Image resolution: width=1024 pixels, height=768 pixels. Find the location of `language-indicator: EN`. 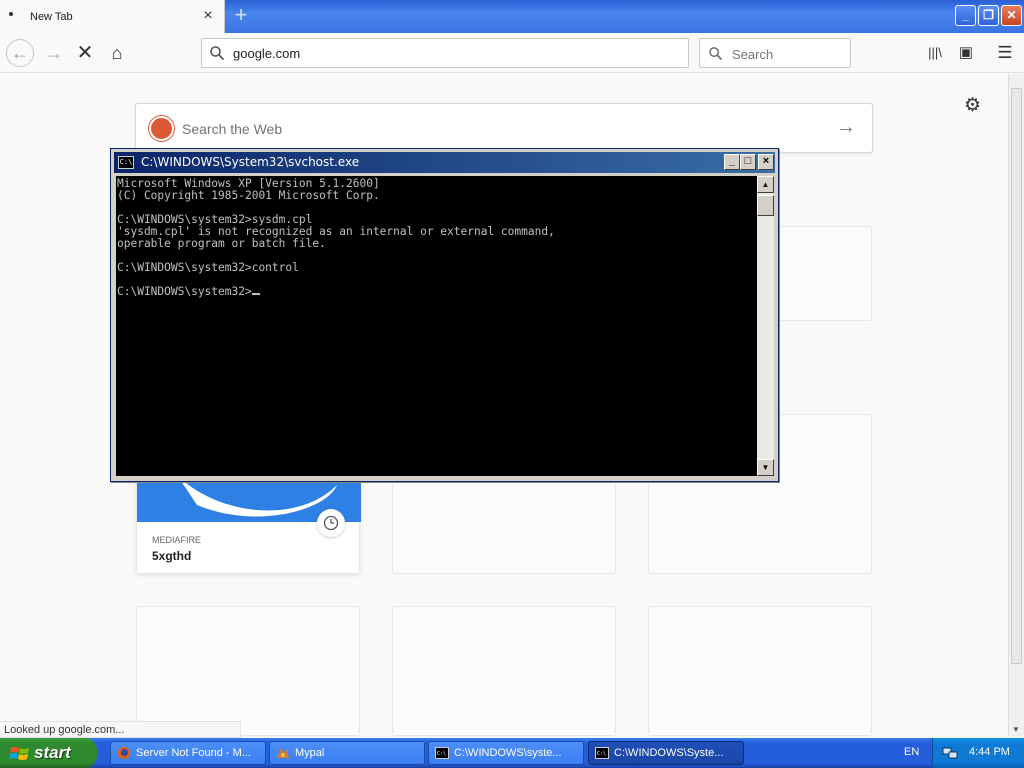

language-indicator: EN is located at coordinates (911, 752).